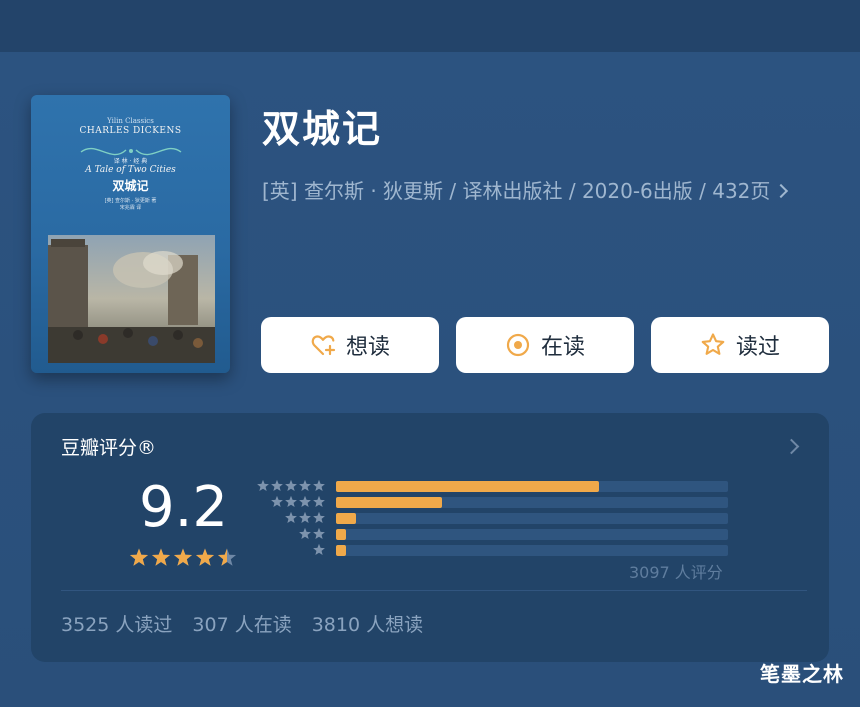 Image resolution: width=860 pixels, height=707 pixels. I want to click on have-read-button: 读过, so click(740, 345).